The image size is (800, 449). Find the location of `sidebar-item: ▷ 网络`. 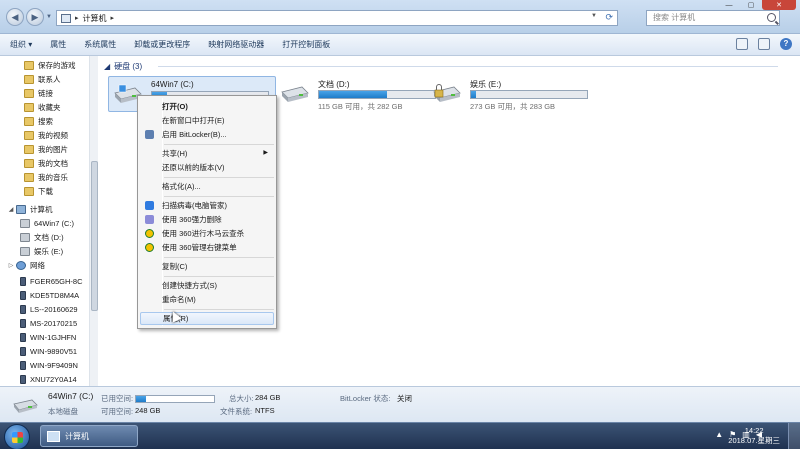

sidebar-item: ▷ 网络 is located at coordinates (25, 265).